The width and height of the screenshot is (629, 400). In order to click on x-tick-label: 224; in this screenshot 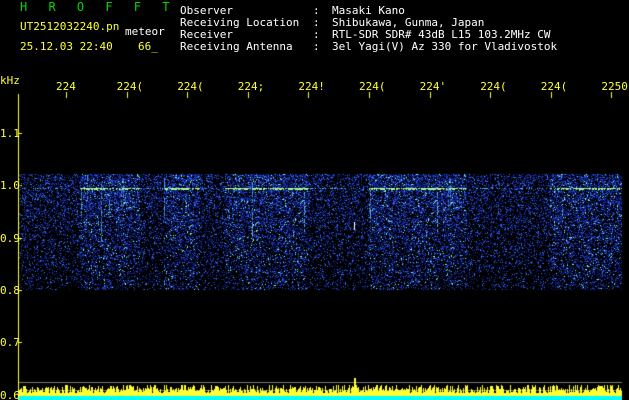, I will do `click(251, 86)`.